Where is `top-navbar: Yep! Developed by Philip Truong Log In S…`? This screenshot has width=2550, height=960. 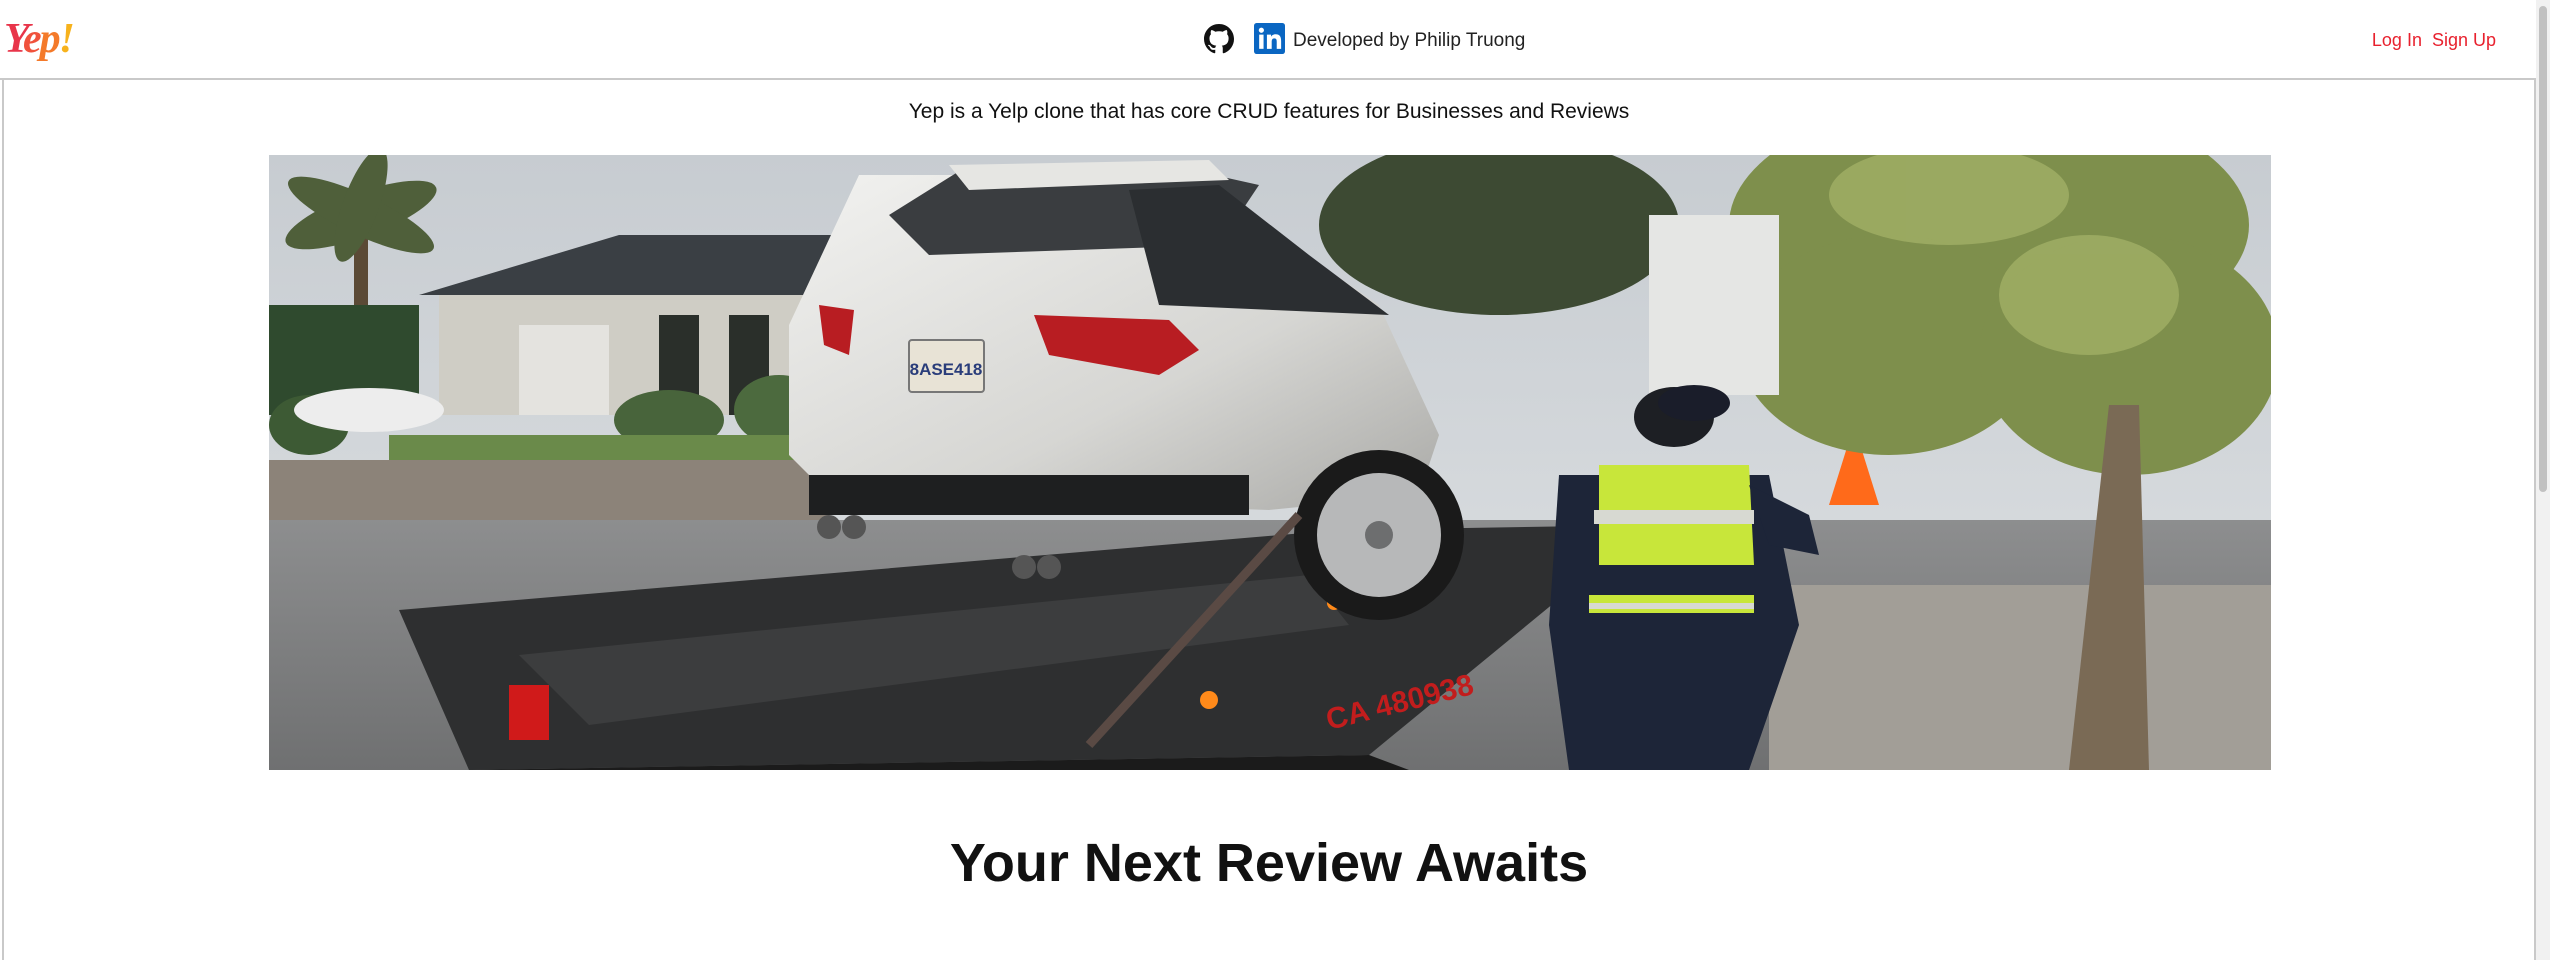 top-navbar: Yep! Developed by Philip Truong Log In S… is located at coordinates (1268, 40).